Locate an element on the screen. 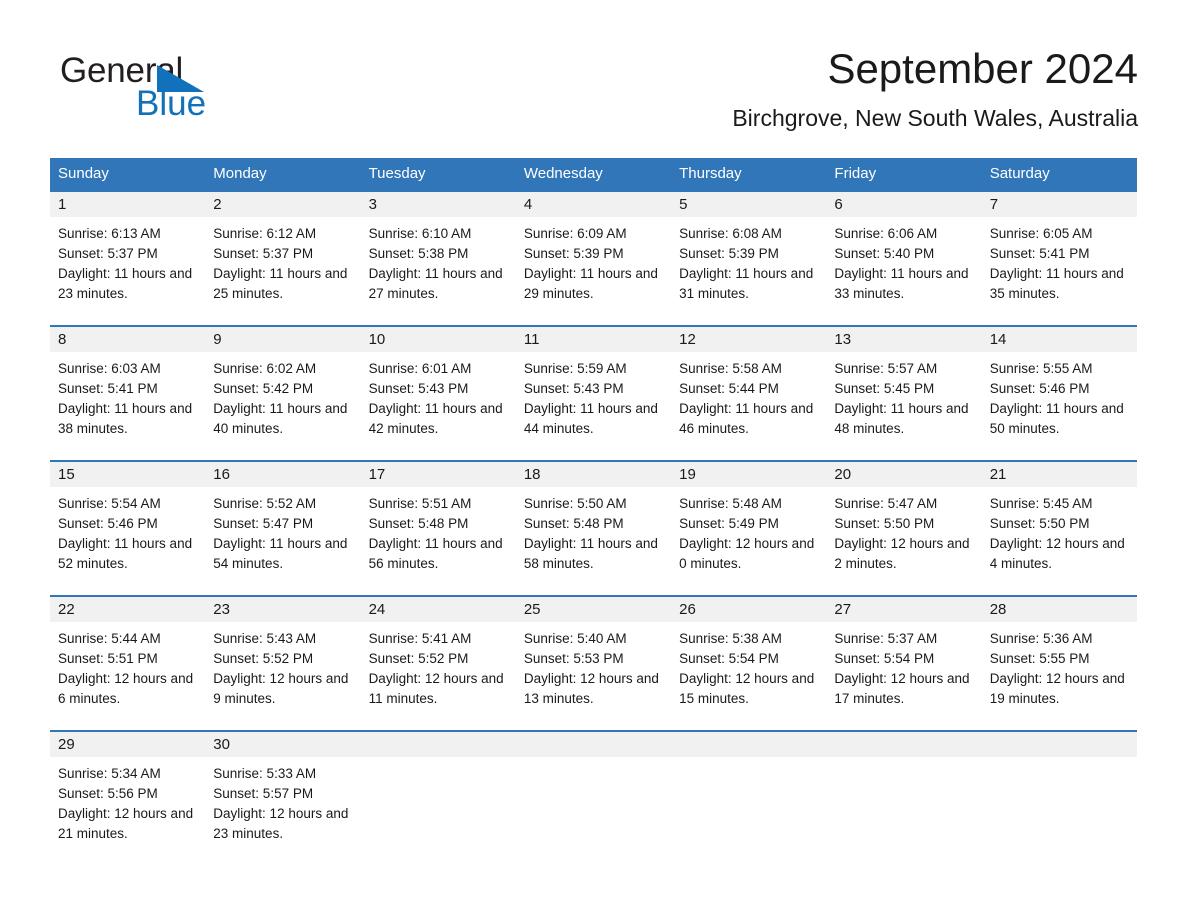  day-number: 27 is located at coordinates (904, 609).